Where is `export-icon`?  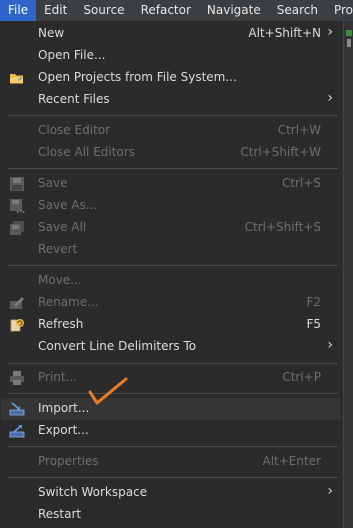
export-icon is located at coordinates (17, 431).